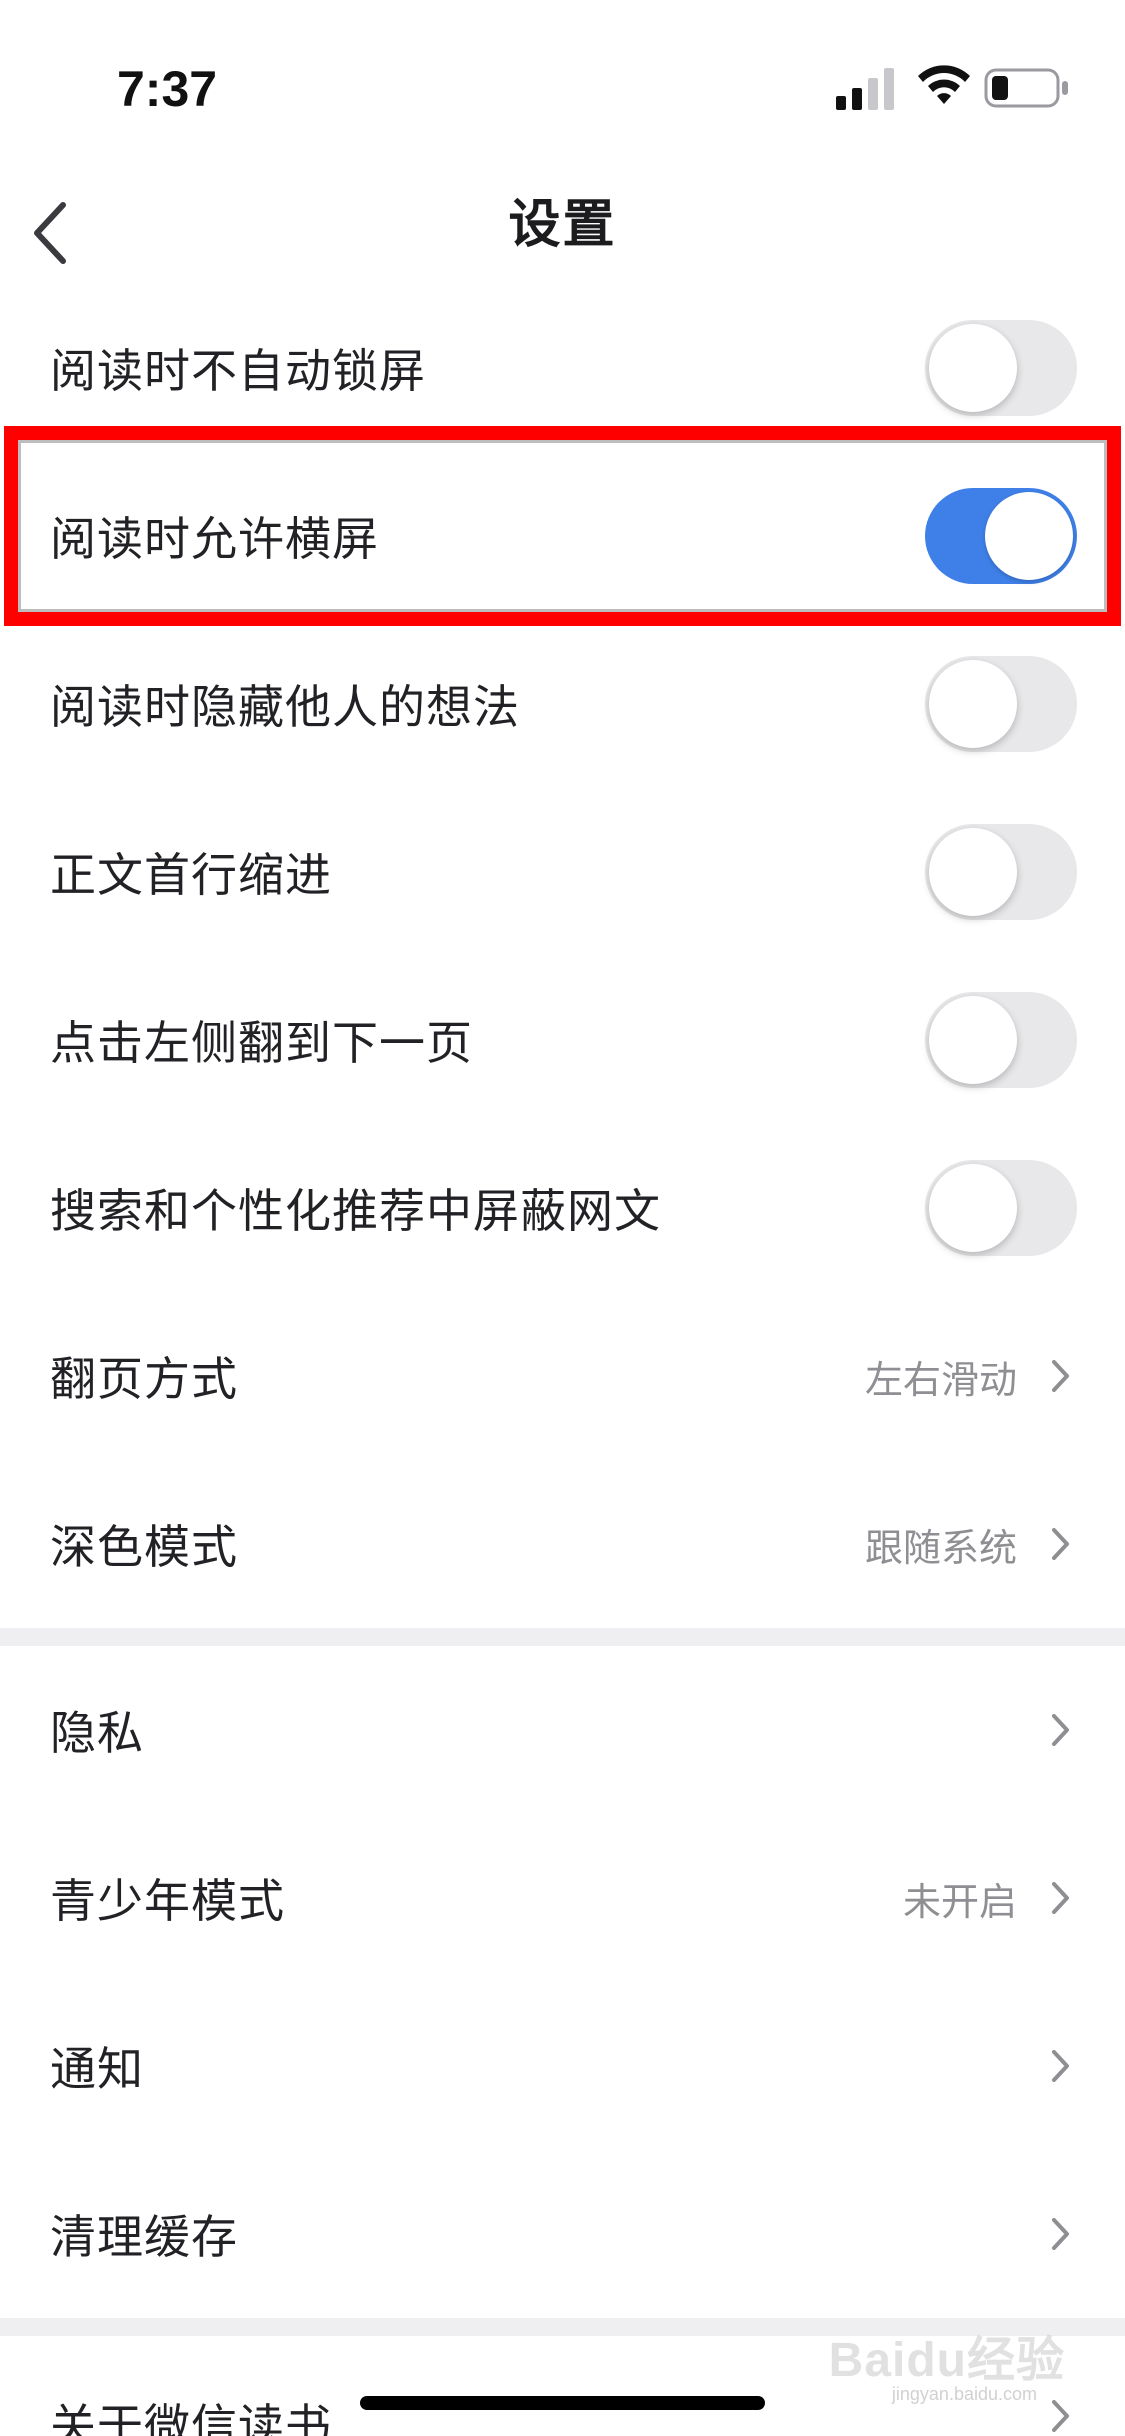  What do you see at coordinates (562, 1898) in the screenshot?
I see `setting-row-teen-mode: 青少年模式 未开启` at bounding box center [562, 1898].